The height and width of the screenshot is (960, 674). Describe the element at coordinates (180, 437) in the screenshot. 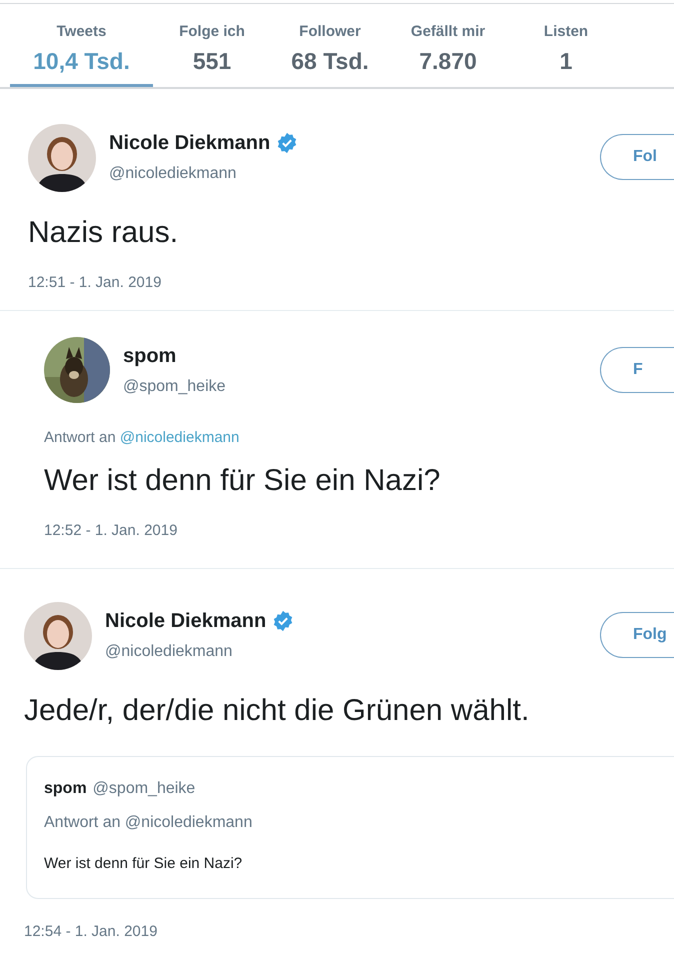

I see `mention-link: @nicolediekmann` at that location.